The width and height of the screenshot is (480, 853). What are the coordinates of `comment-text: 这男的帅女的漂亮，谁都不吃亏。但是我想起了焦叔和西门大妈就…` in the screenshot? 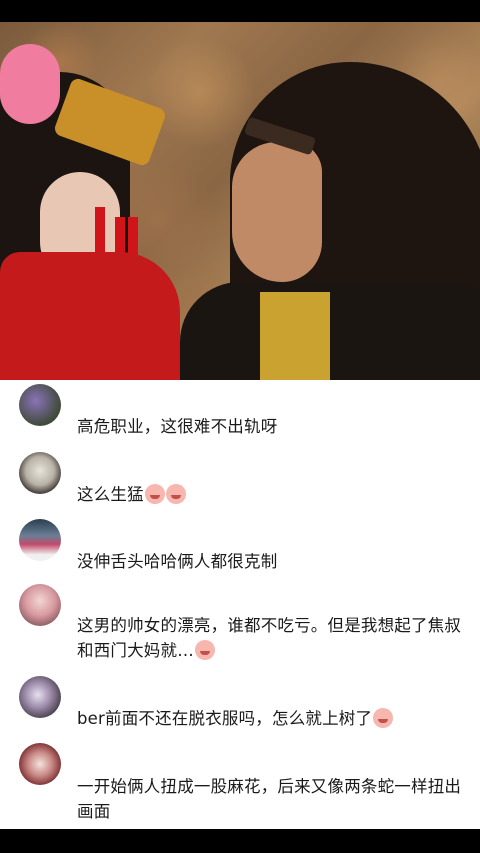 It's located at (269, 638).